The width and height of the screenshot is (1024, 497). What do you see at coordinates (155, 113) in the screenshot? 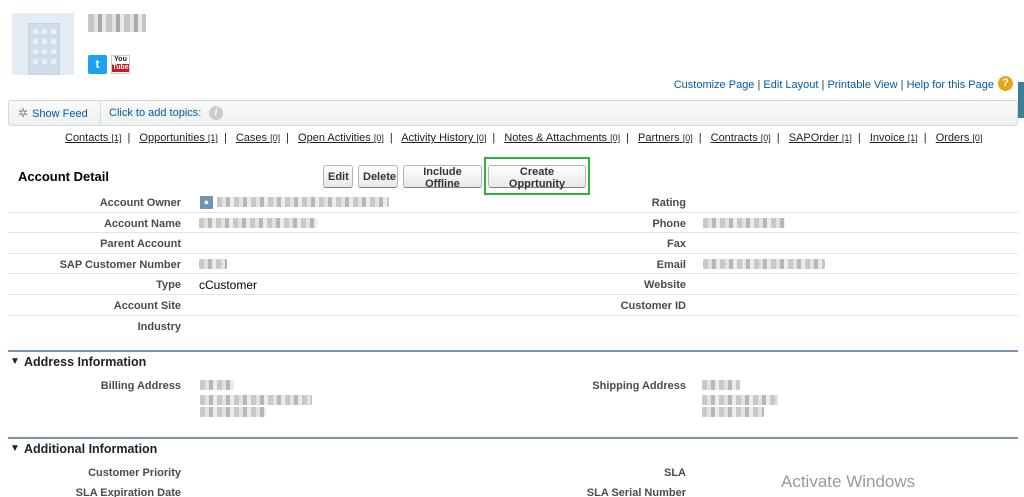
I see `add-topics-link: Click to add topics:` at bounding box center [155, 113].